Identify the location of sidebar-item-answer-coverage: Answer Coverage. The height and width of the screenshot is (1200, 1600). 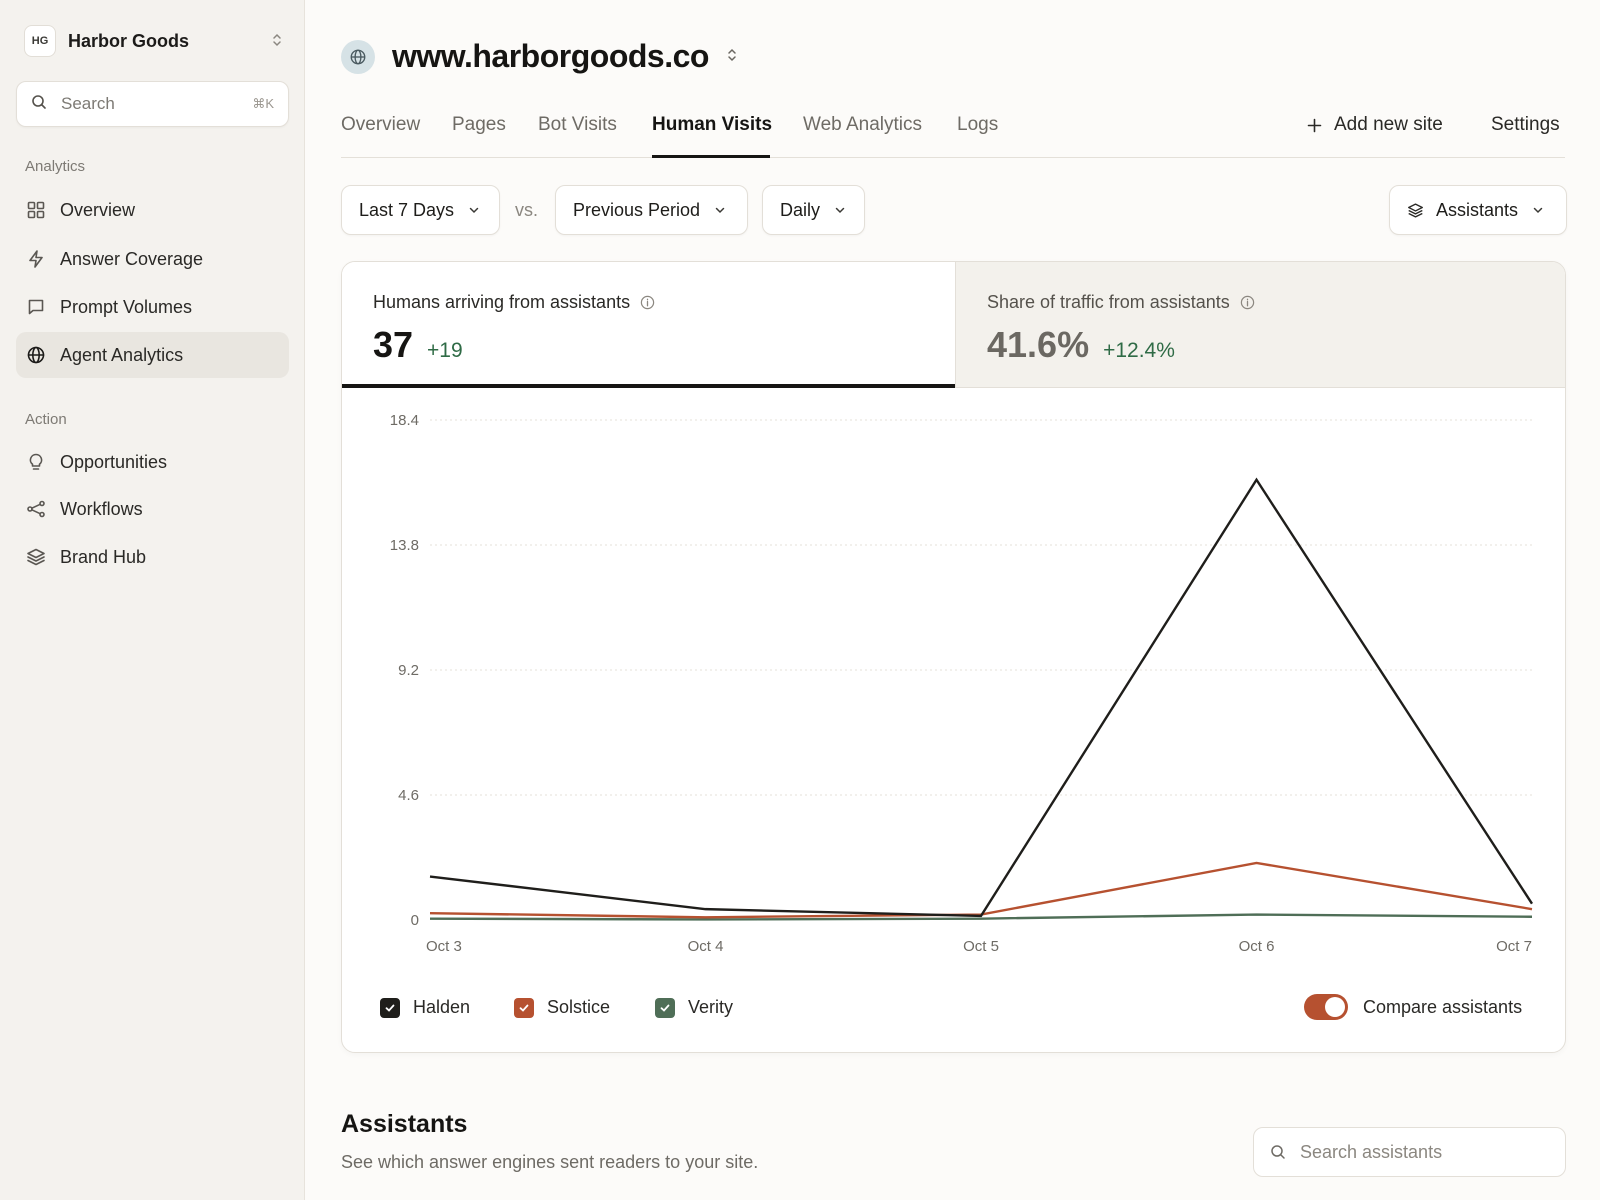
(152, 259).